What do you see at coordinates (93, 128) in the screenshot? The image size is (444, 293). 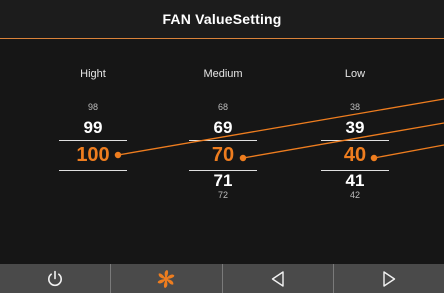 I see `value-prev-high: 99` at bounding box center [93, 128].